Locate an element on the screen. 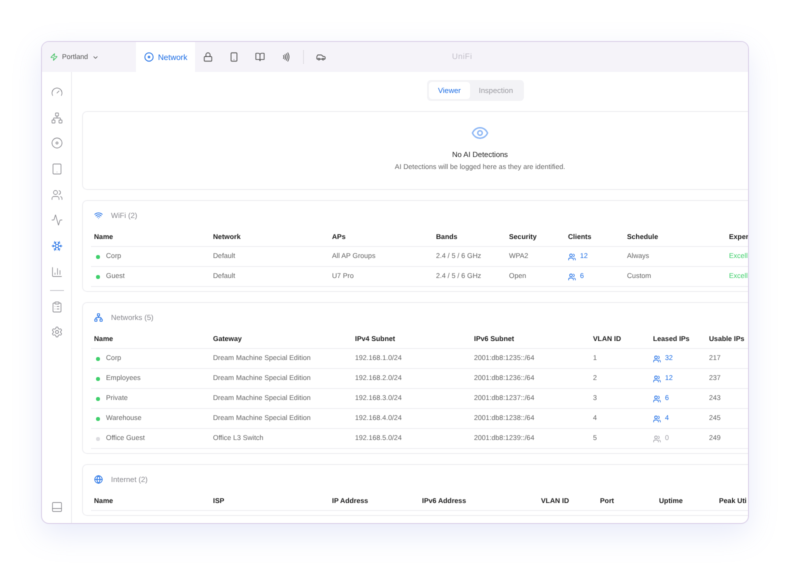 The height and width of the screenshot is (566, 790). clipboard-icon is located at coordinates (56, 306).